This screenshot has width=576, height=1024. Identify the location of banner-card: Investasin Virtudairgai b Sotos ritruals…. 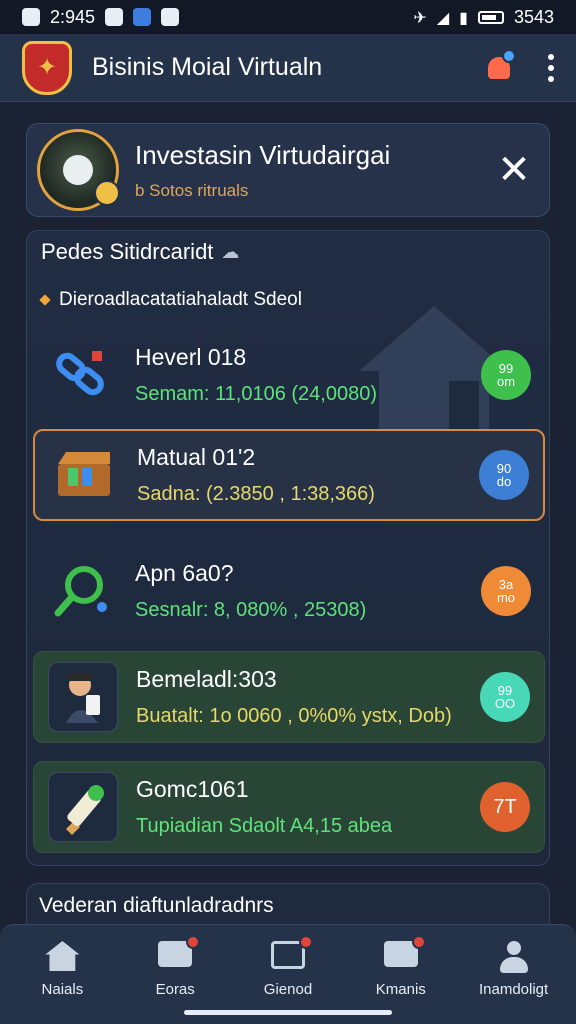
(288, 170).